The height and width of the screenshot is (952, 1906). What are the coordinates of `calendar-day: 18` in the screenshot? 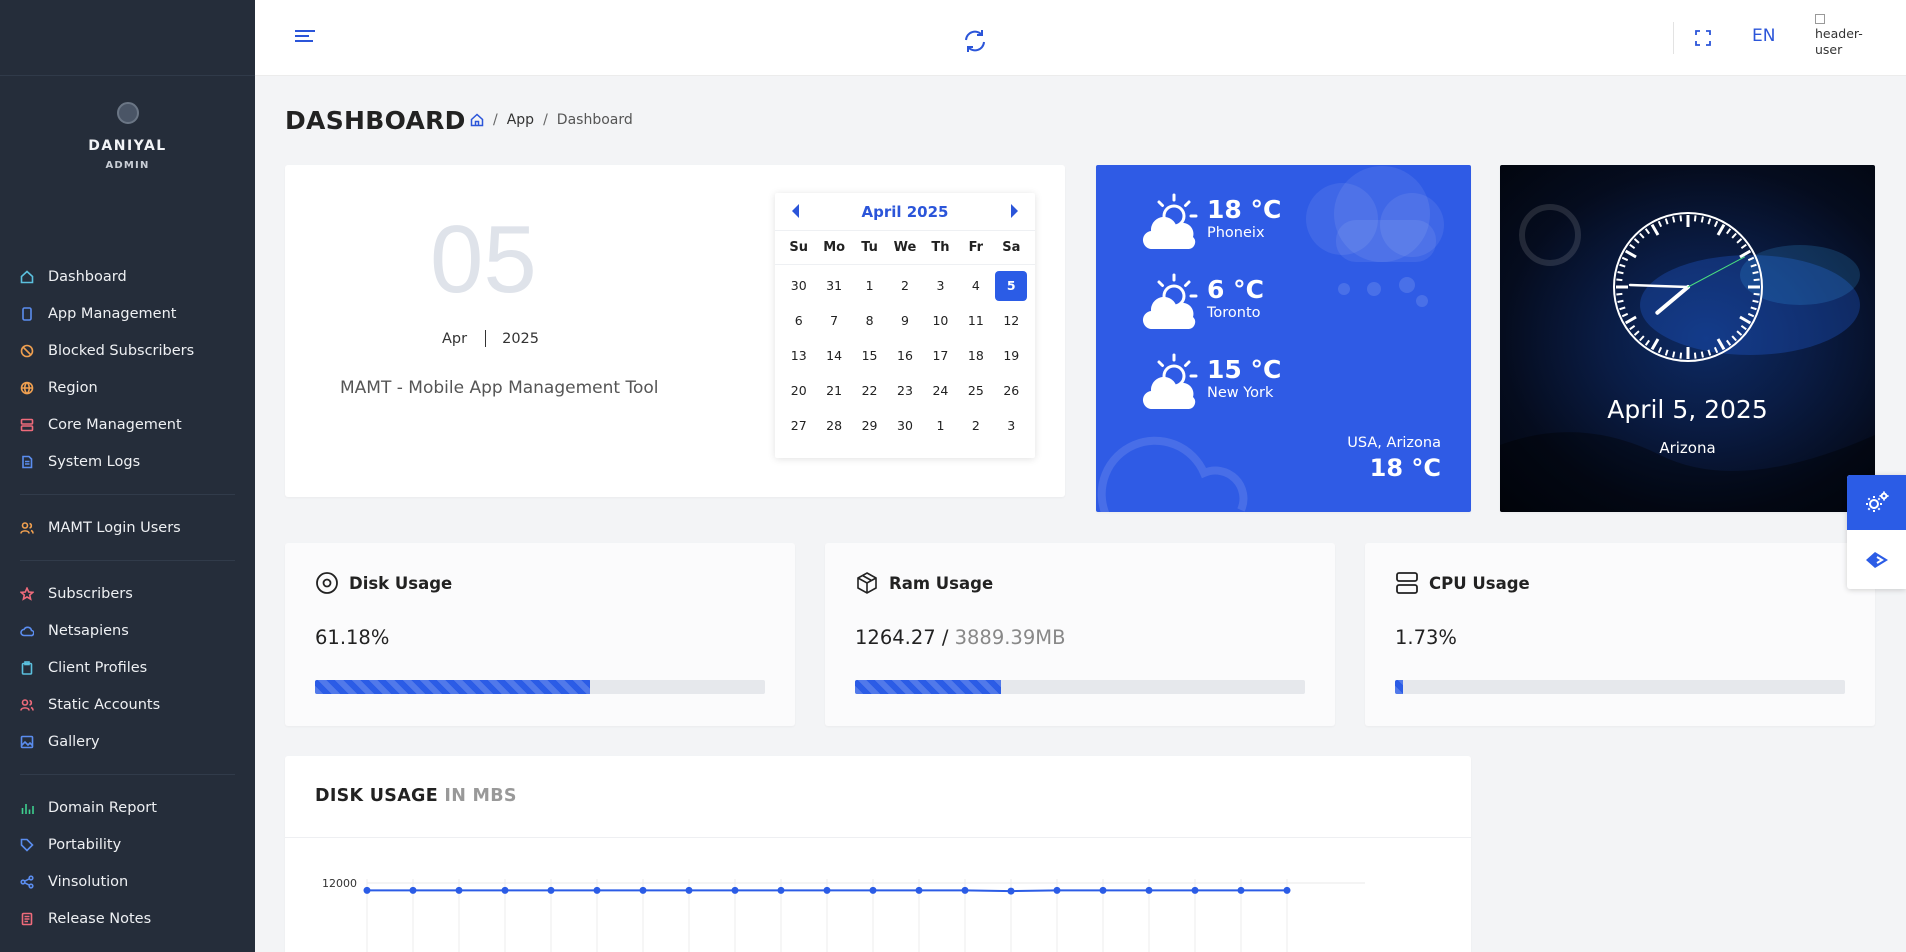 It's located at (975, 356).